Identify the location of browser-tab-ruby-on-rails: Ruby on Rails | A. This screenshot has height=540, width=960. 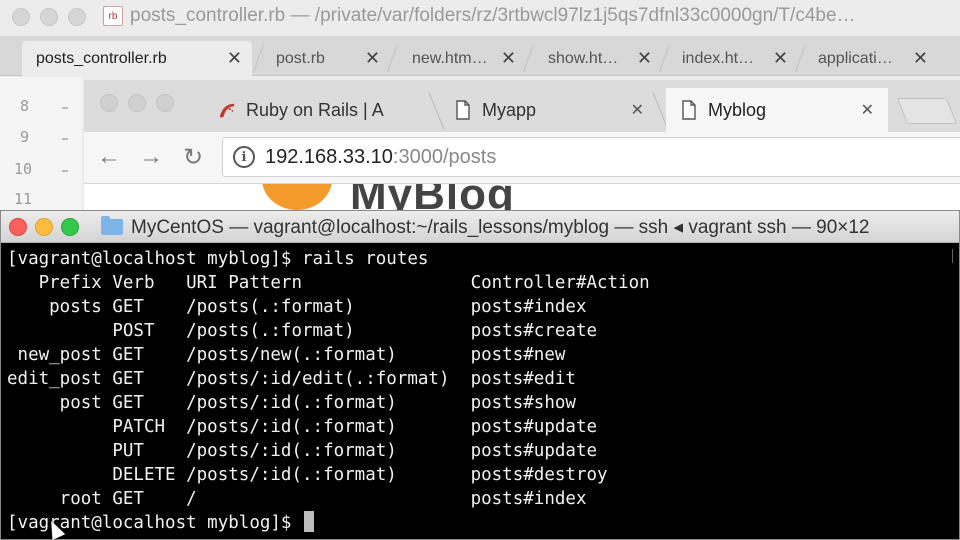
(318, 110).